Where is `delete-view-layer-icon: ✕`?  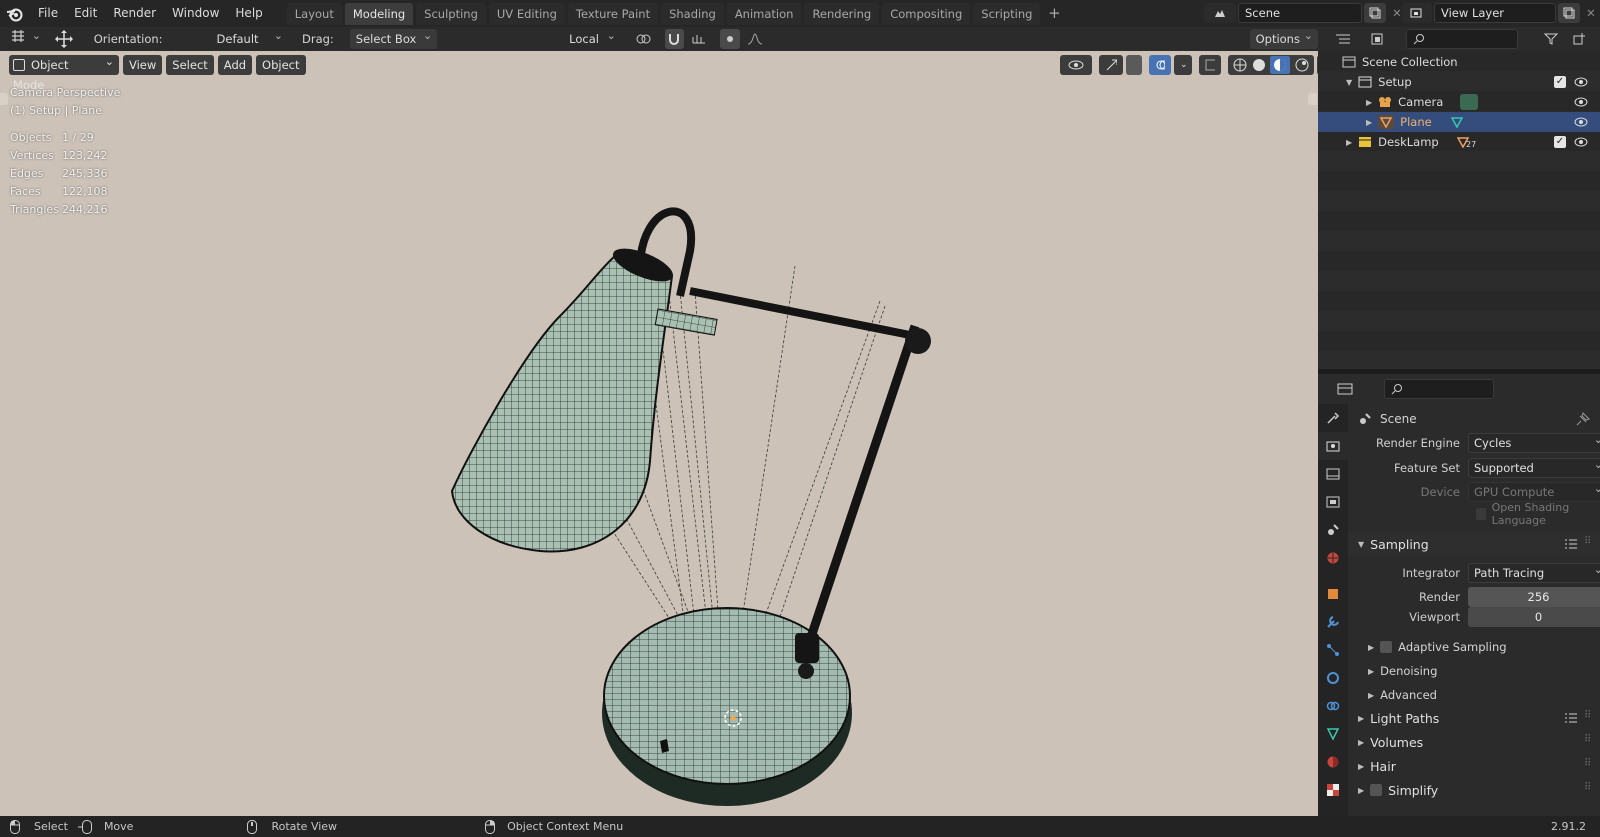
delete-view-layer-icon: ✕ is located at coordinates (1590, 13).